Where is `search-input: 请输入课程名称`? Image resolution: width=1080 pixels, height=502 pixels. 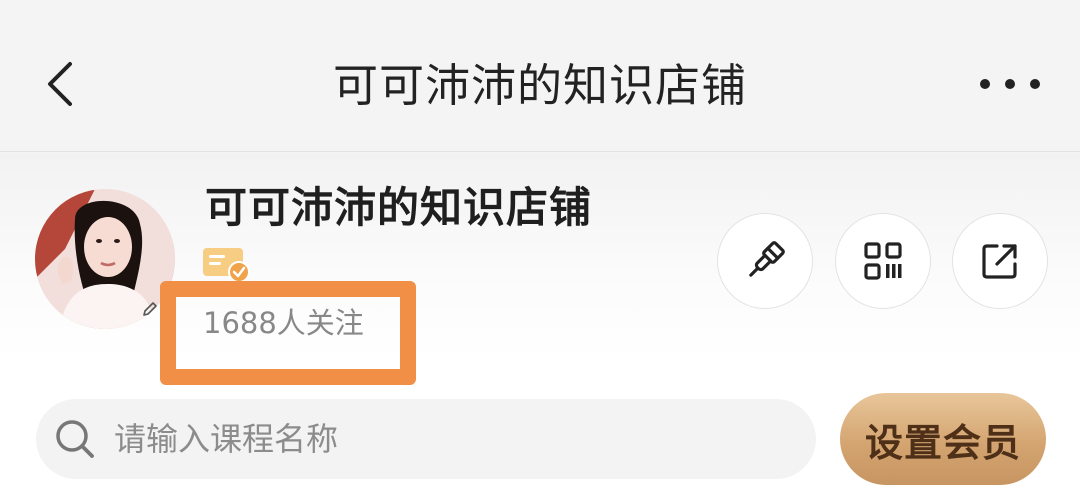
search-input: 请输入课程名称 is located at coordinates (226, 439).